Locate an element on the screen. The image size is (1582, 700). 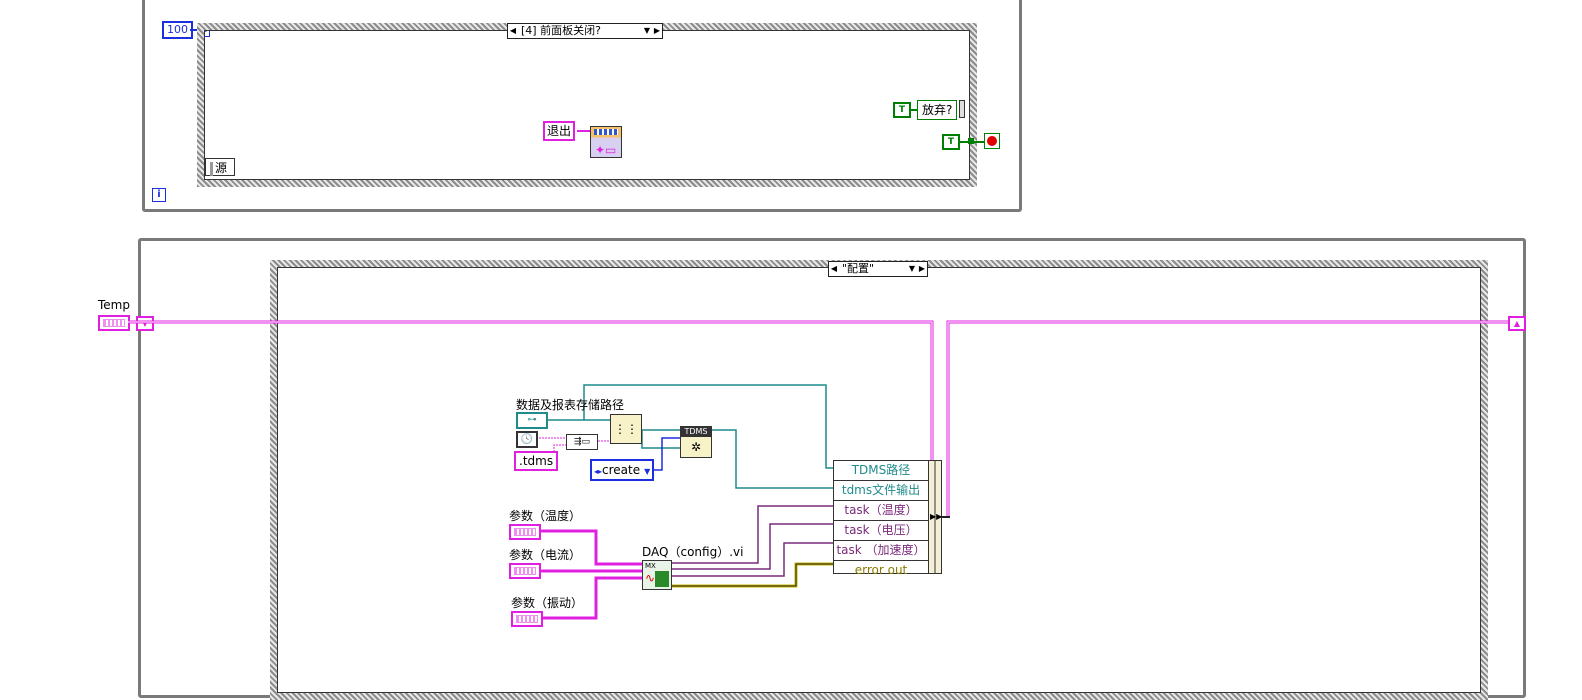
bundle-row-tdms-path: TDMS路径 is located at coordinates (881, 471).